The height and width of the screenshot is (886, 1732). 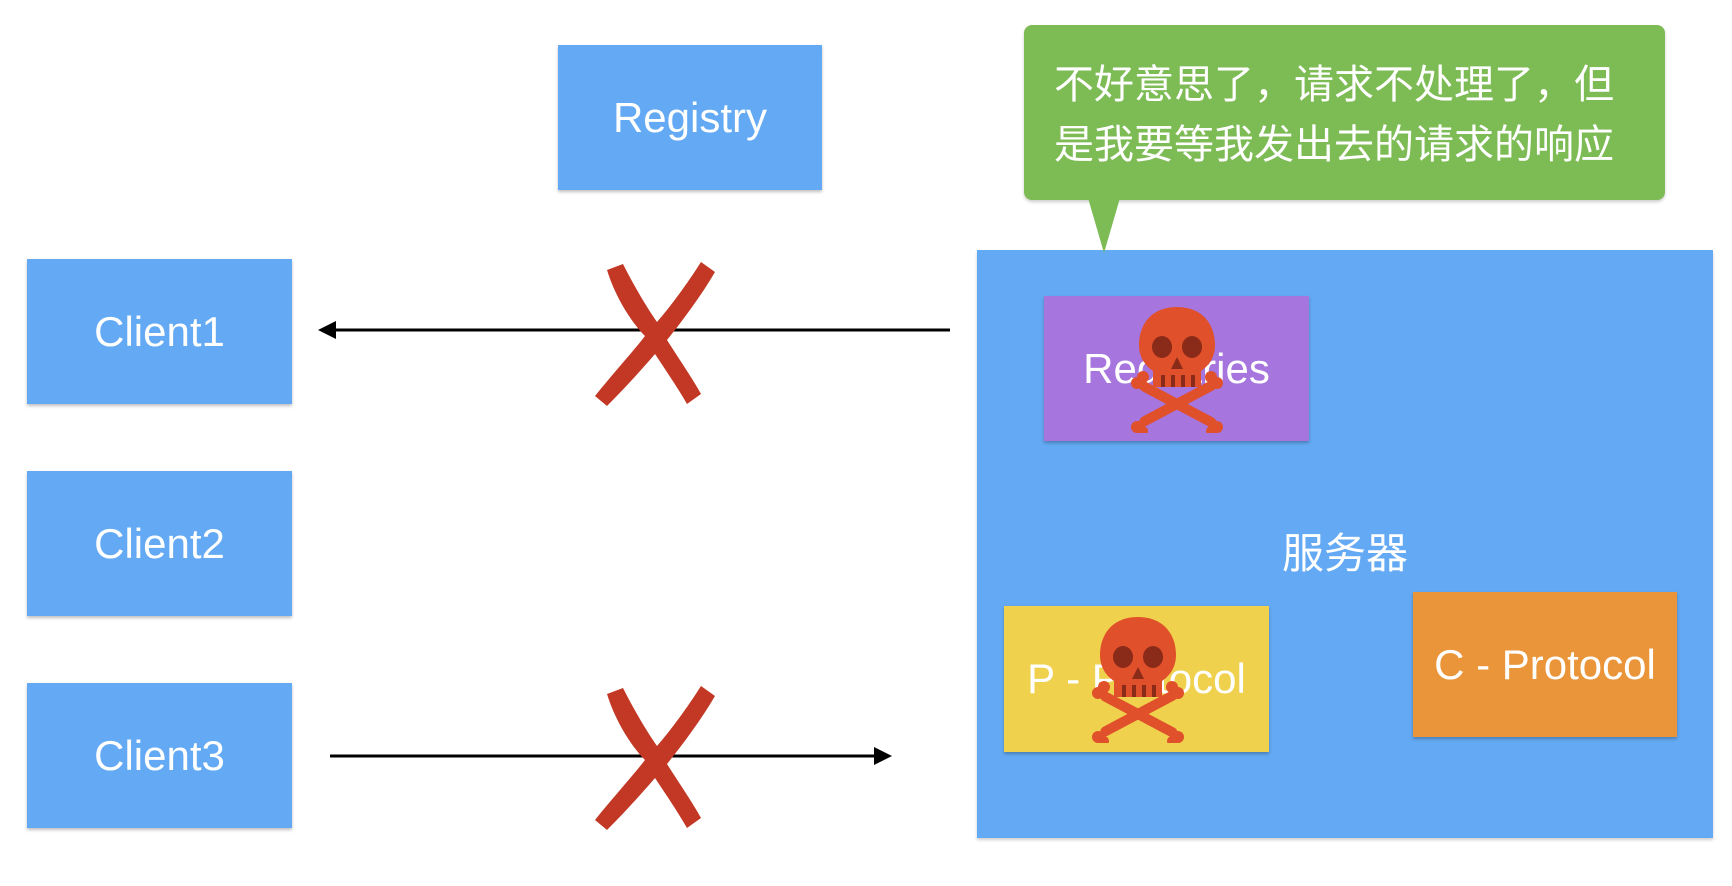 What do you see at coordinates (611, 756) in the screenshot?
I see `arrow-right-icon` at bounding box center [611, 756].